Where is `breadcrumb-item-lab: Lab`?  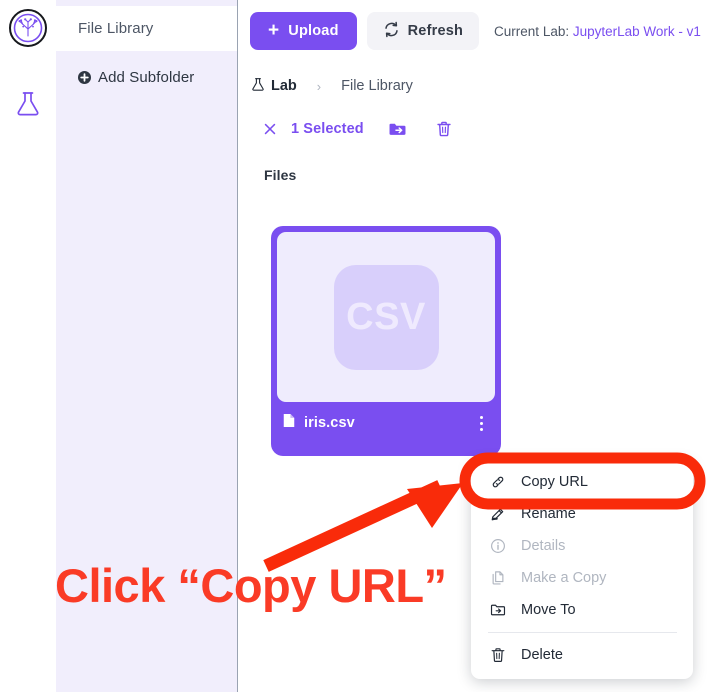
breadcrumb-item-lab: Lab is located at coordinates (273, 86).